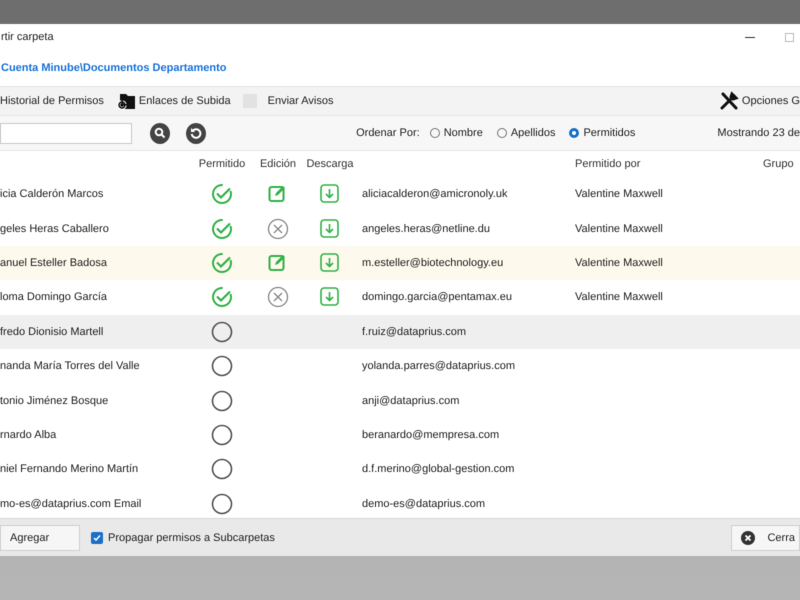 This screenshot has height=600, width=800. What do you see at coordinates (126, 101) in the screenshot?
I see `folder-link-icon` at bounding box center [126, 101].